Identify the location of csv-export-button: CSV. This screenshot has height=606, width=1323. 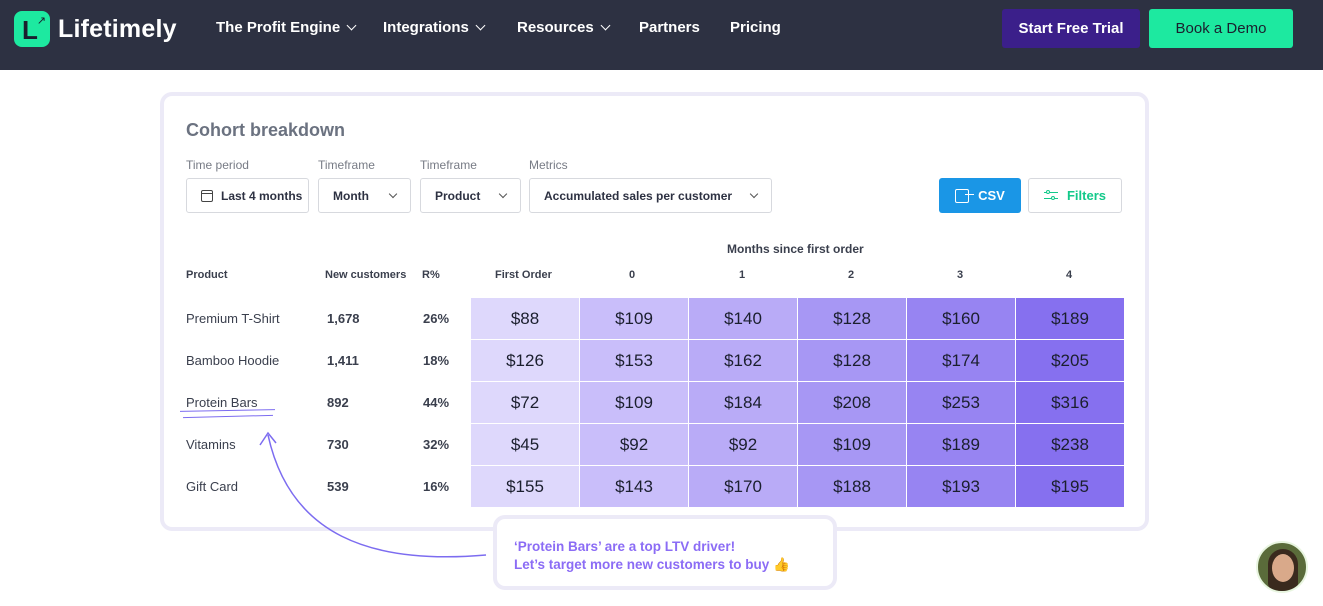
(980, 195).